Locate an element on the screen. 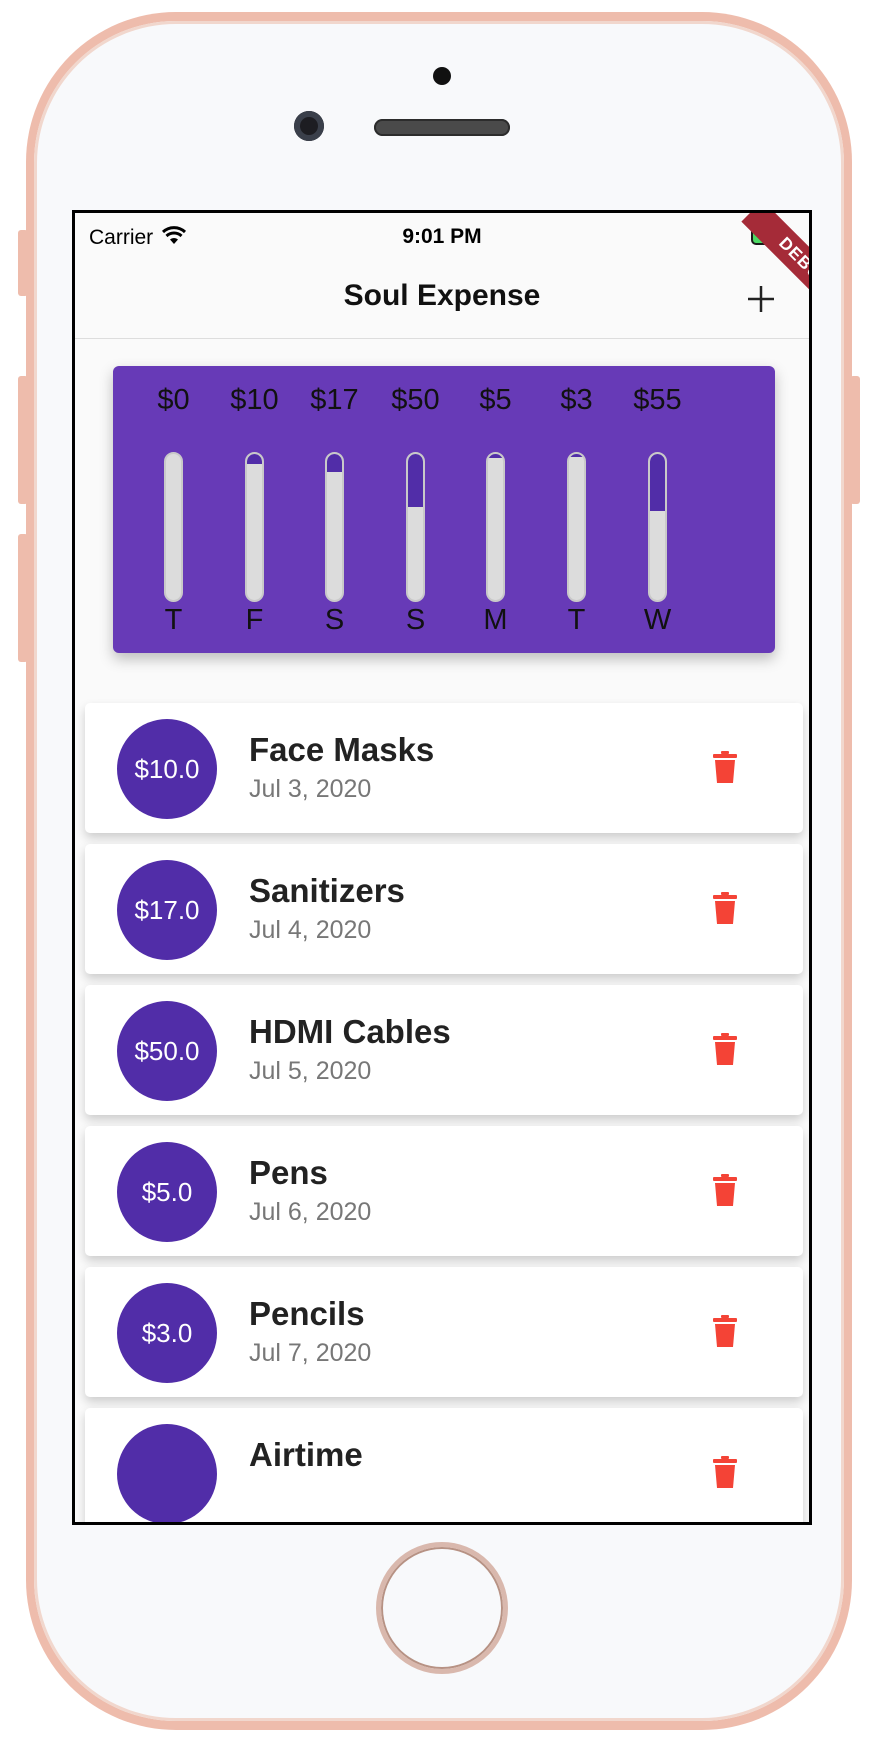  list-item: $50.0 HDMI Cables Jul 5, 2020 is located at coordinates (444, 1050).